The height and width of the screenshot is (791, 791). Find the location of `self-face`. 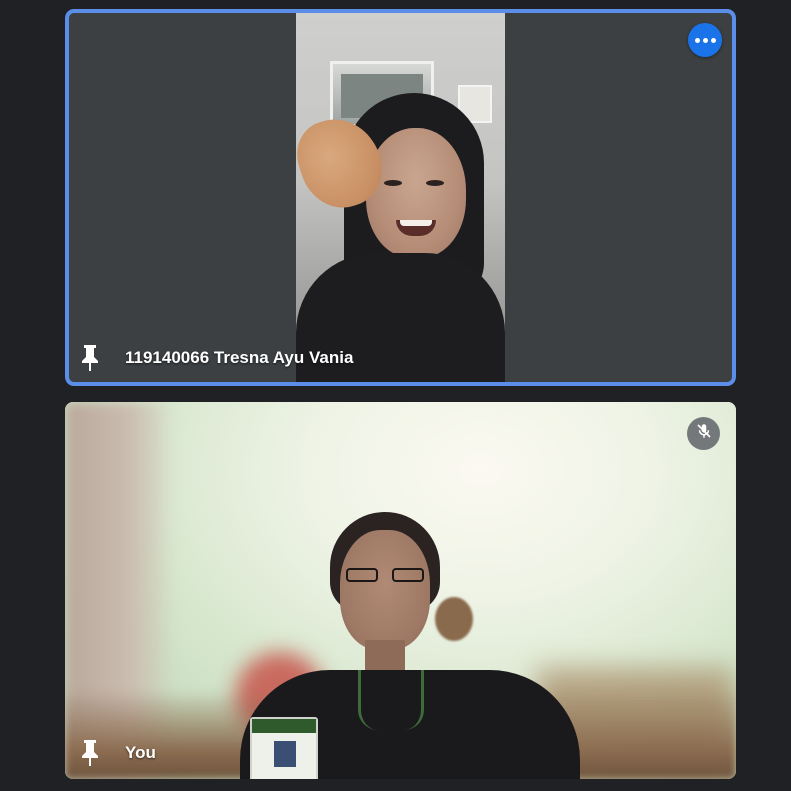

self-face is located at coordinates (385, 590).